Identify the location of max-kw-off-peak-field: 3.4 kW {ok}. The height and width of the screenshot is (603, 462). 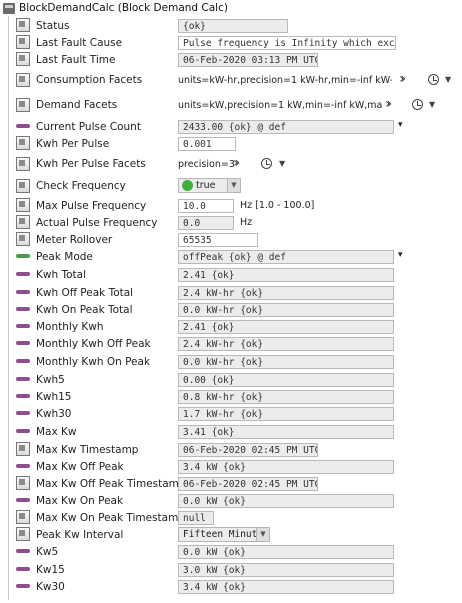
(286, 466).